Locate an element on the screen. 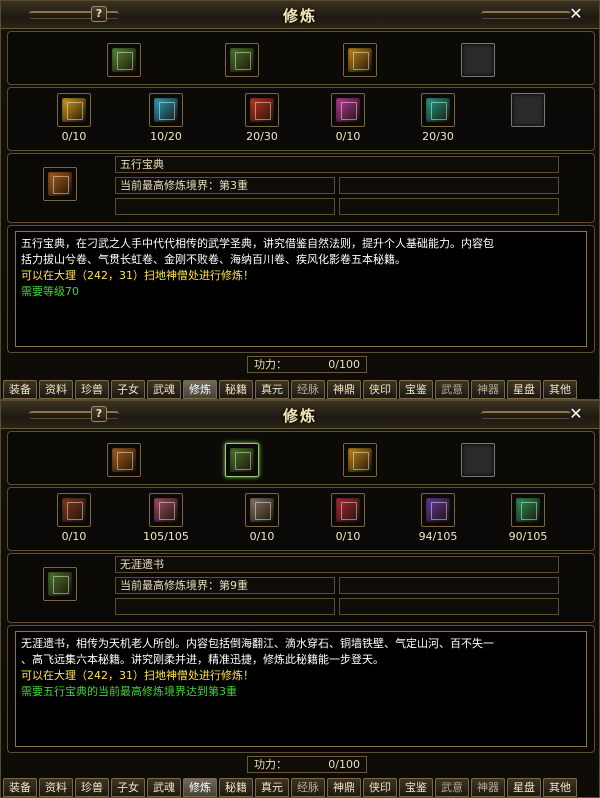 Image resolution: width=600 pixels, height=798 pixels. scroll-rose-icon is located at coordinates (166, 510).